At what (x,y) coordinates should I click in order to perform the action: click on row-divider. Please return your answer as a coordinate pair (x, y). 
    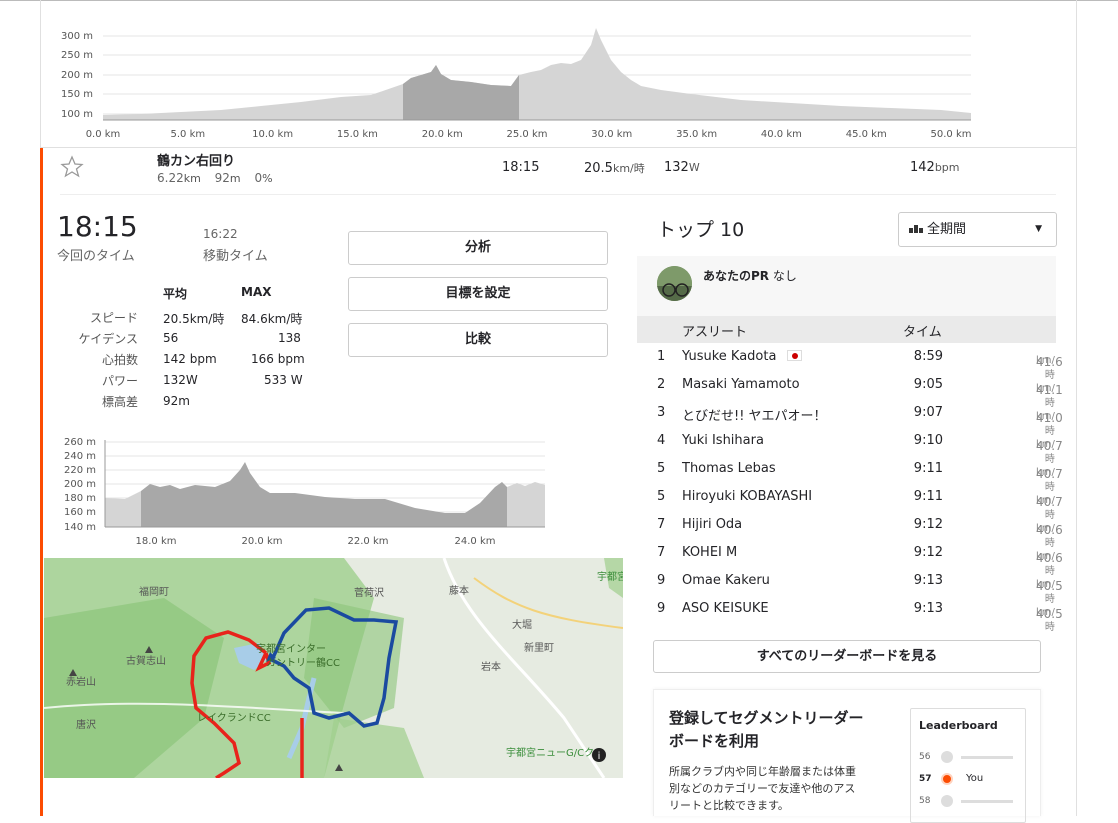
    Looking at the image, I should click on (558, 194).